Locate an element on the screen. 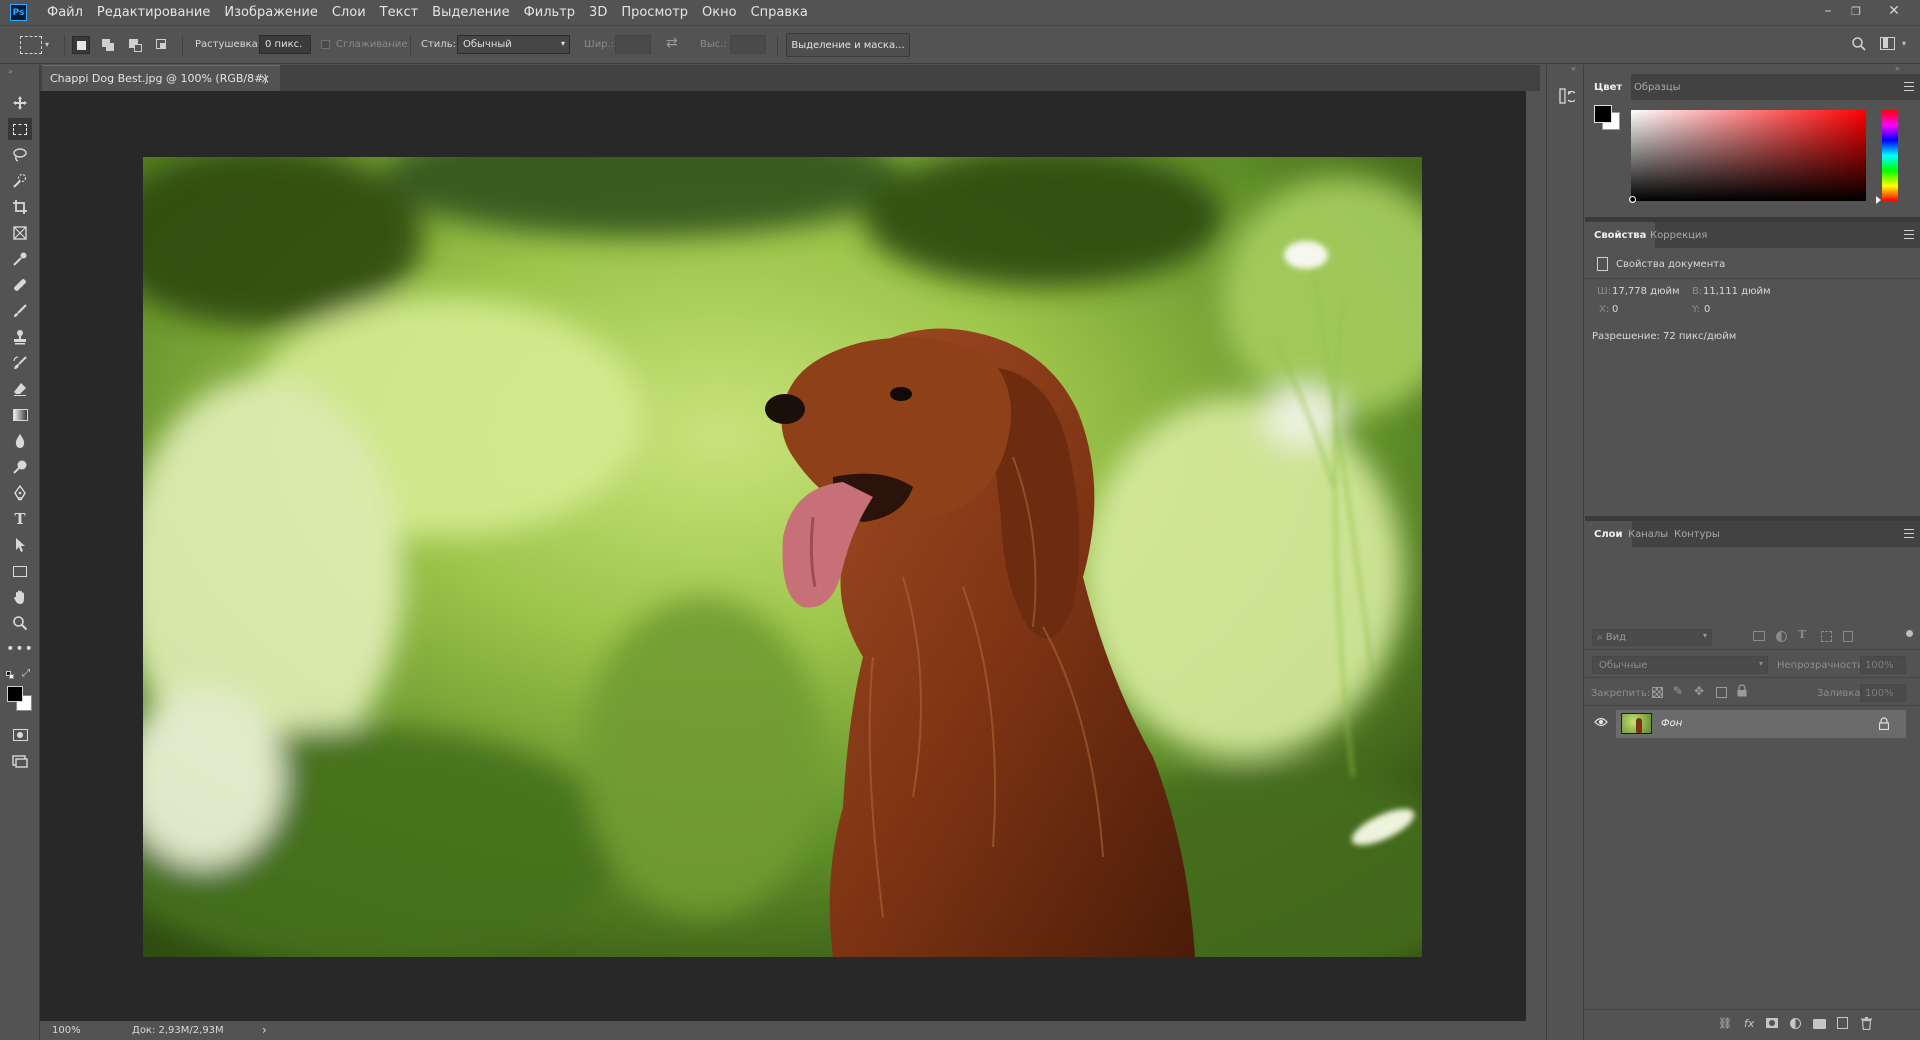 This screenshot has height=1040, width=1920. lock-position-icon: ✥ is located at coordinates (1699, 691).